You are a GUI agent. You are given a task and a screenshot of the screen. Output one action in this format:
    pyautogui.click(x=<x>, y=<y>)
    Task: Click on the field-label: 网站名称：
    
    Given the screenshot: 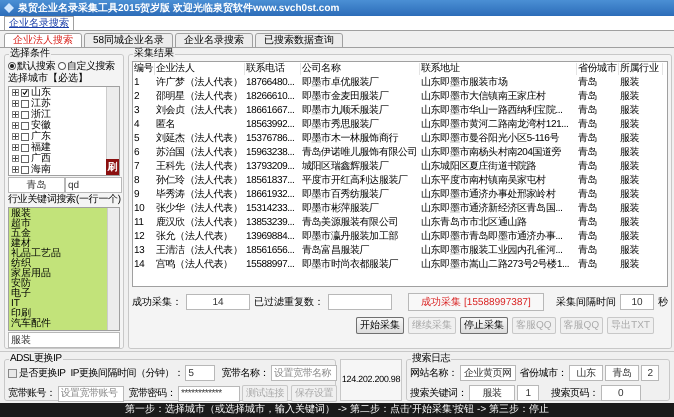 What is the action you would take?
    pyautogui.click(x=434, y=373)
    